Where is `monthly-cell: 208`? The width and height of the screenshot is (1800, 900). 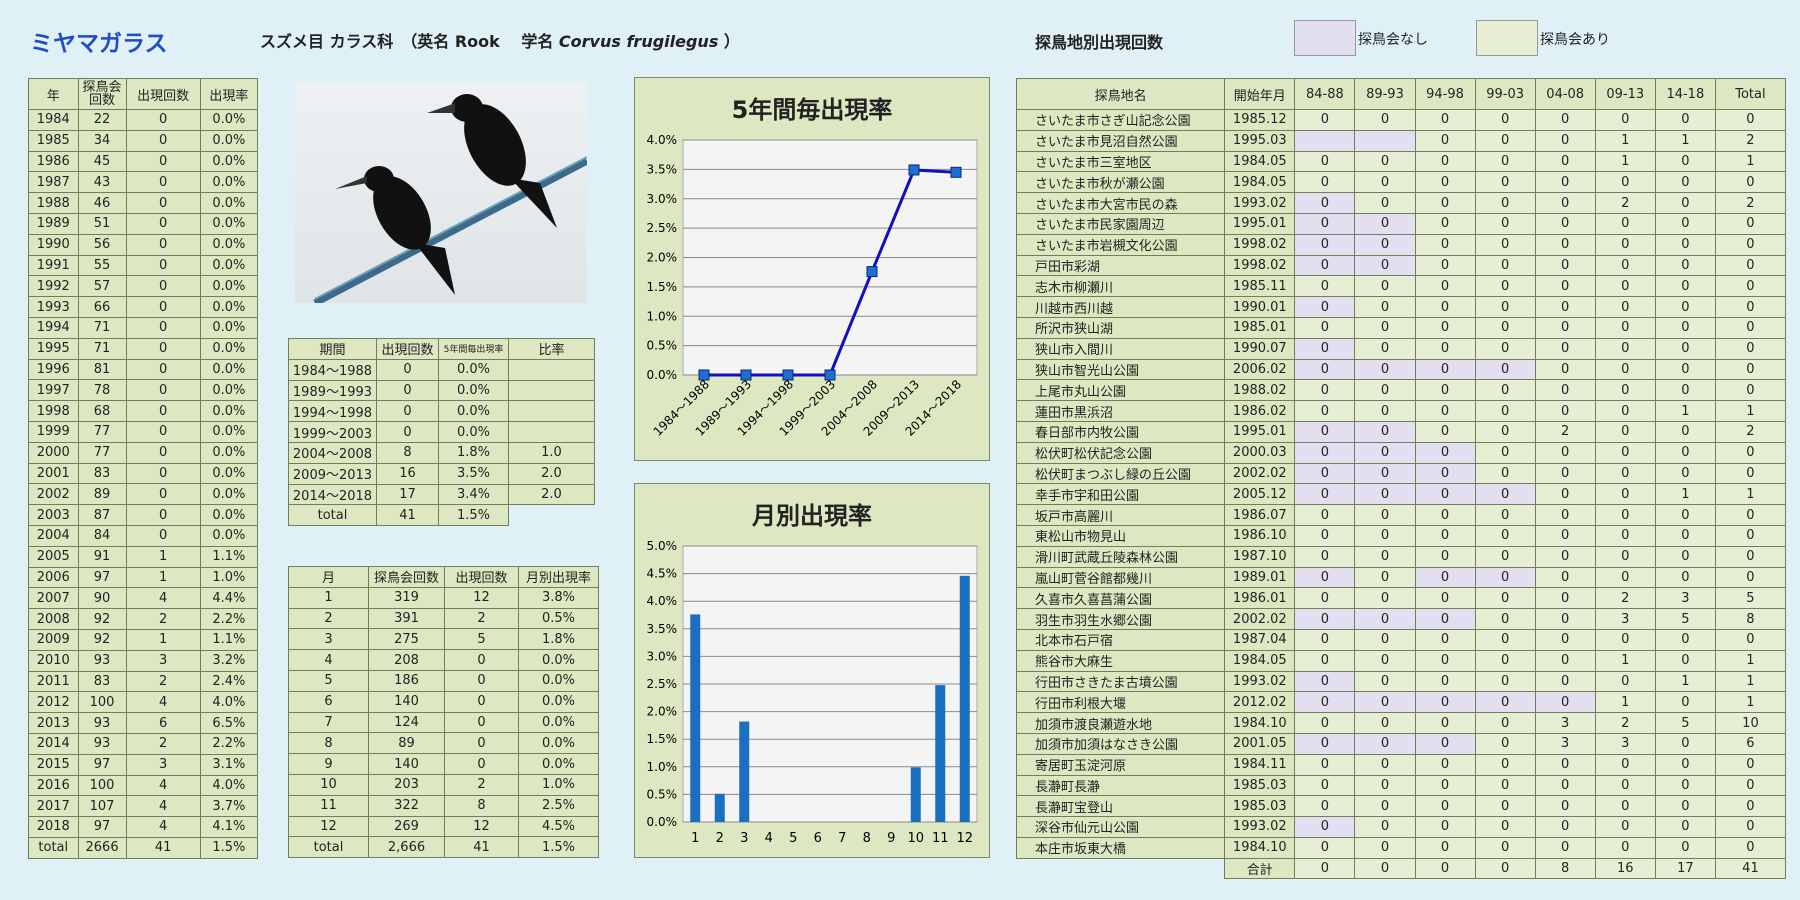 monthly-cell: 208 is located at coordinates (406, 660).